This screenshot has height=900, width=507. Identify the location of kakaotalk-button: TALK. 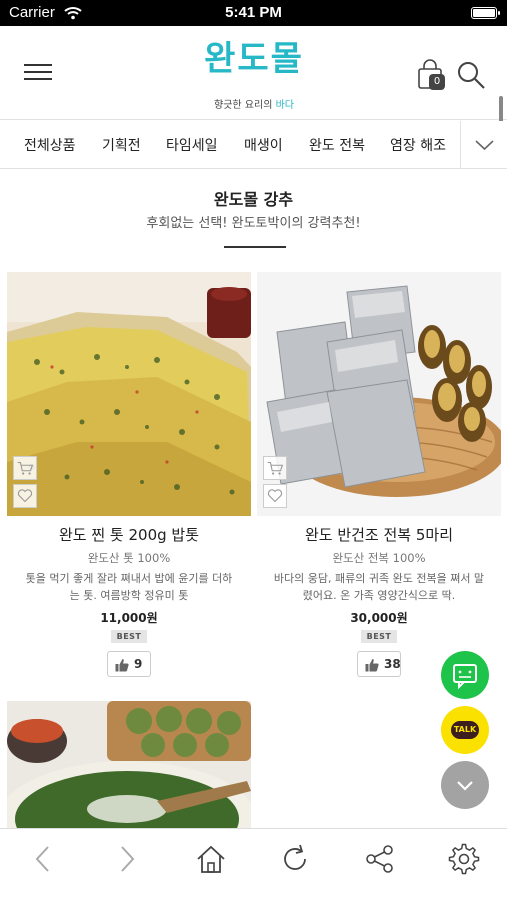
(465, 730).